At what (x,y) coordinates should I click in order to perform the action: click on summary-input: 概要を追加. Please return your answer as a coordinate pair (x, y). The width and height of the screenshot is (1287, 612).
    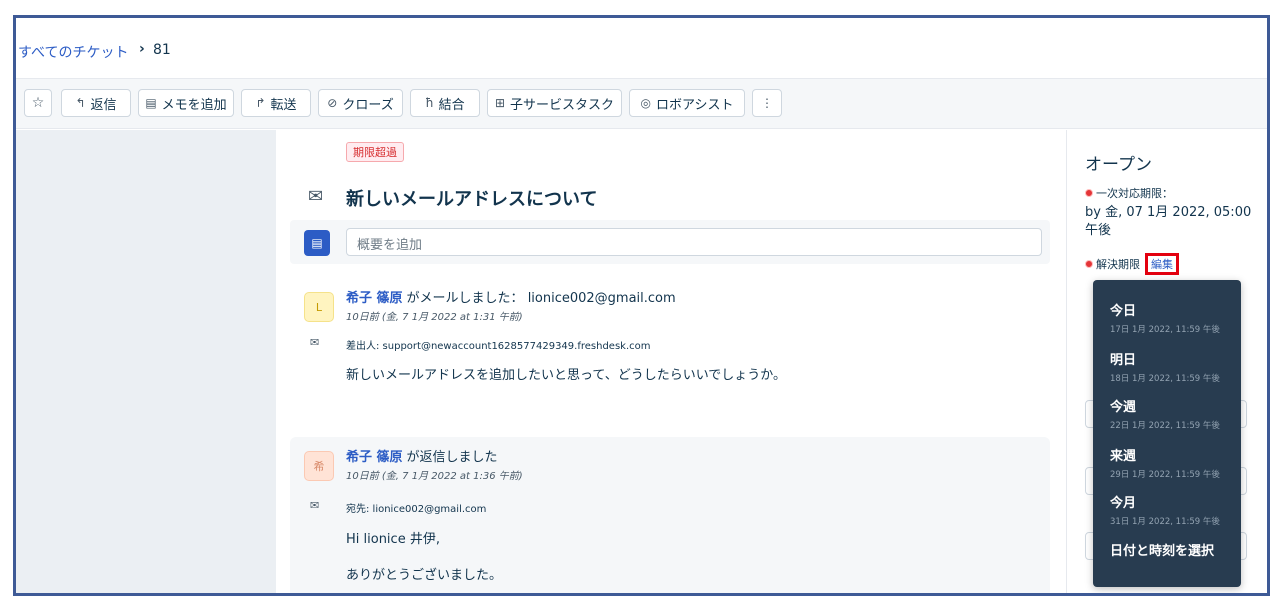
    Looking at the image, I should click on (694, 242).